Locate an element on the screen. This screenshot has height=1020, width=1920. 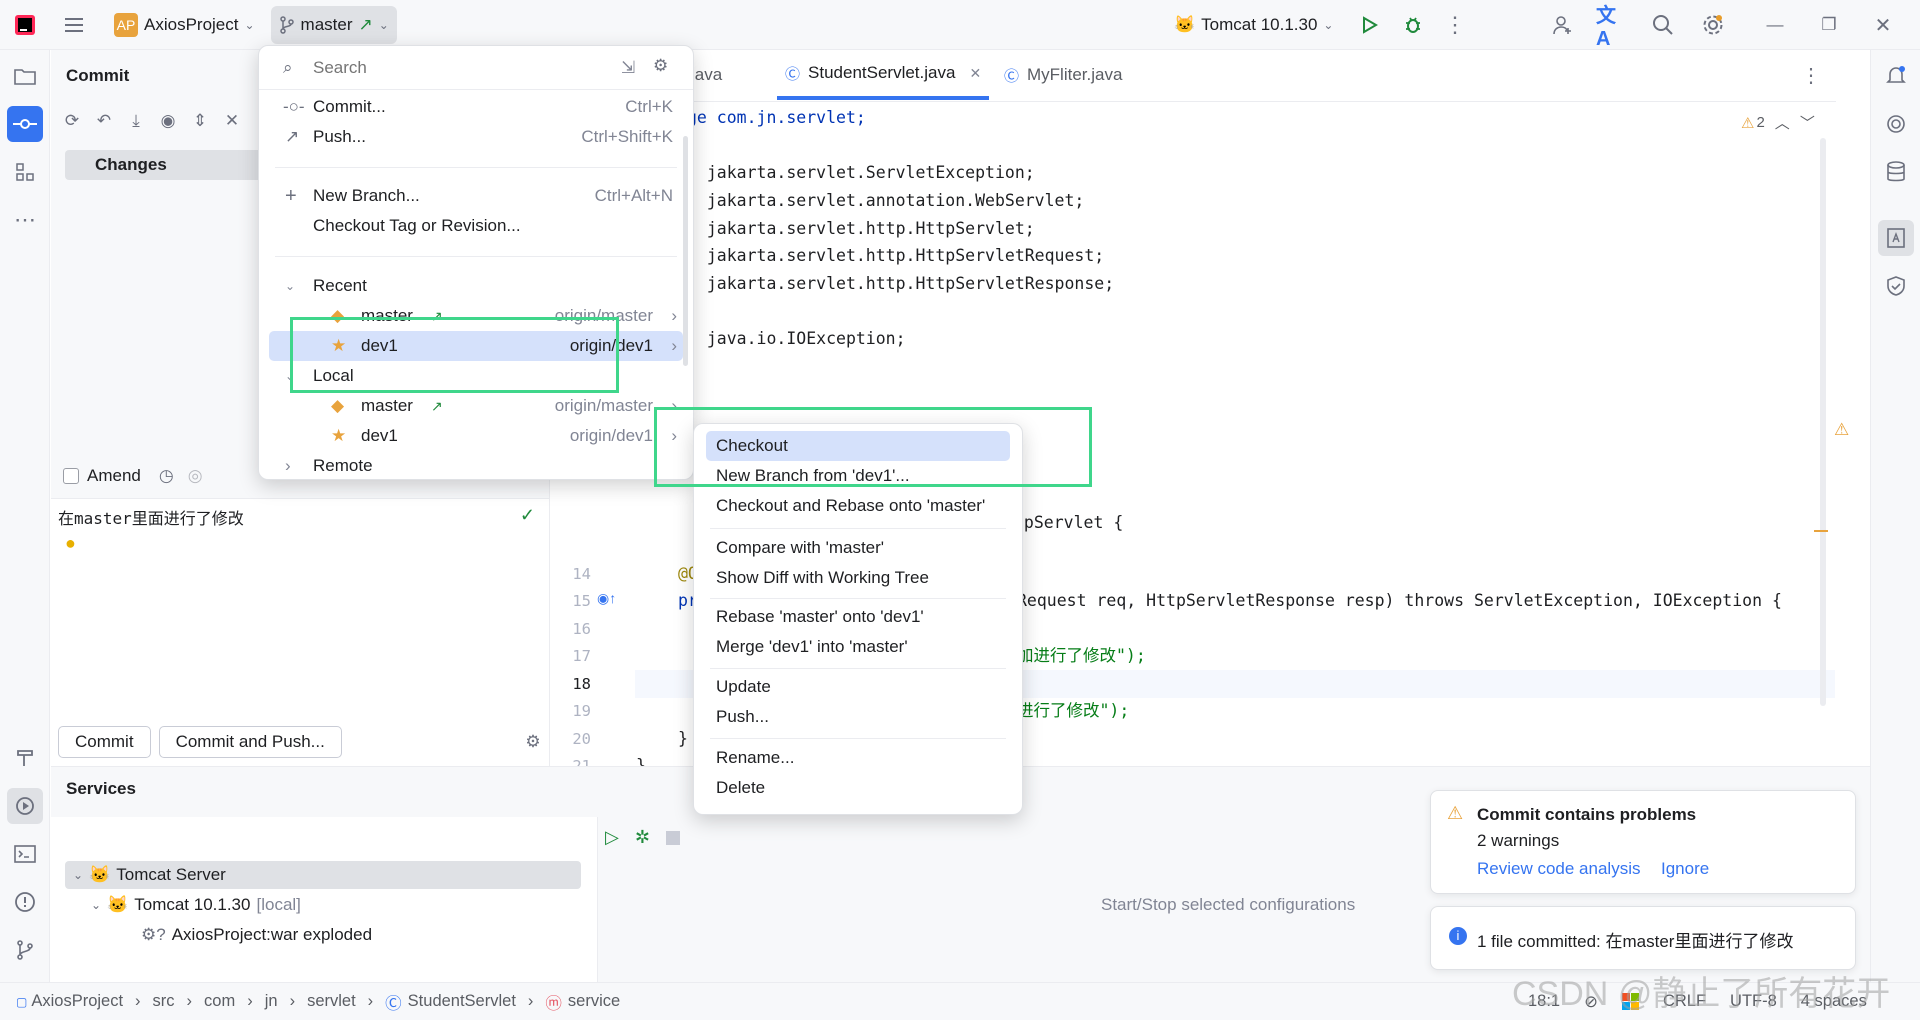
local-branch-dev1: ★ dev1 origin/dev1 › is located at coordinates (476, 436).